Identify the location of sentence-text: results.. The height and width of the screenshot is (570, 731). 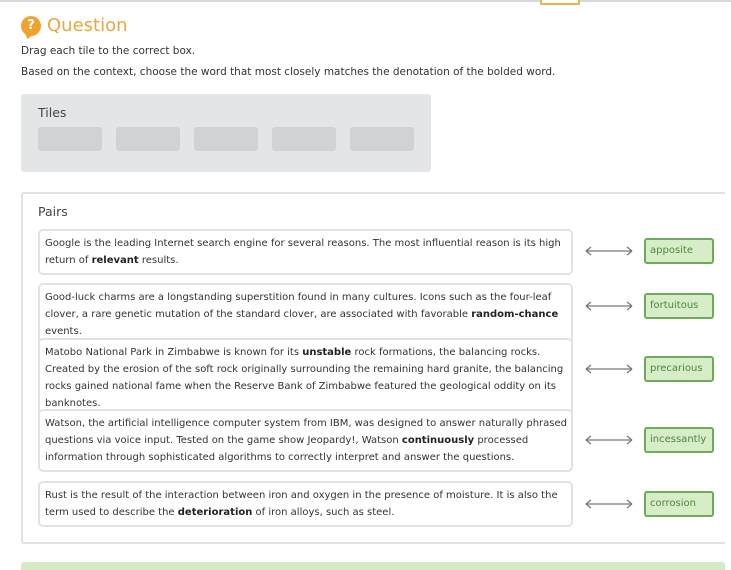
(158, 260).